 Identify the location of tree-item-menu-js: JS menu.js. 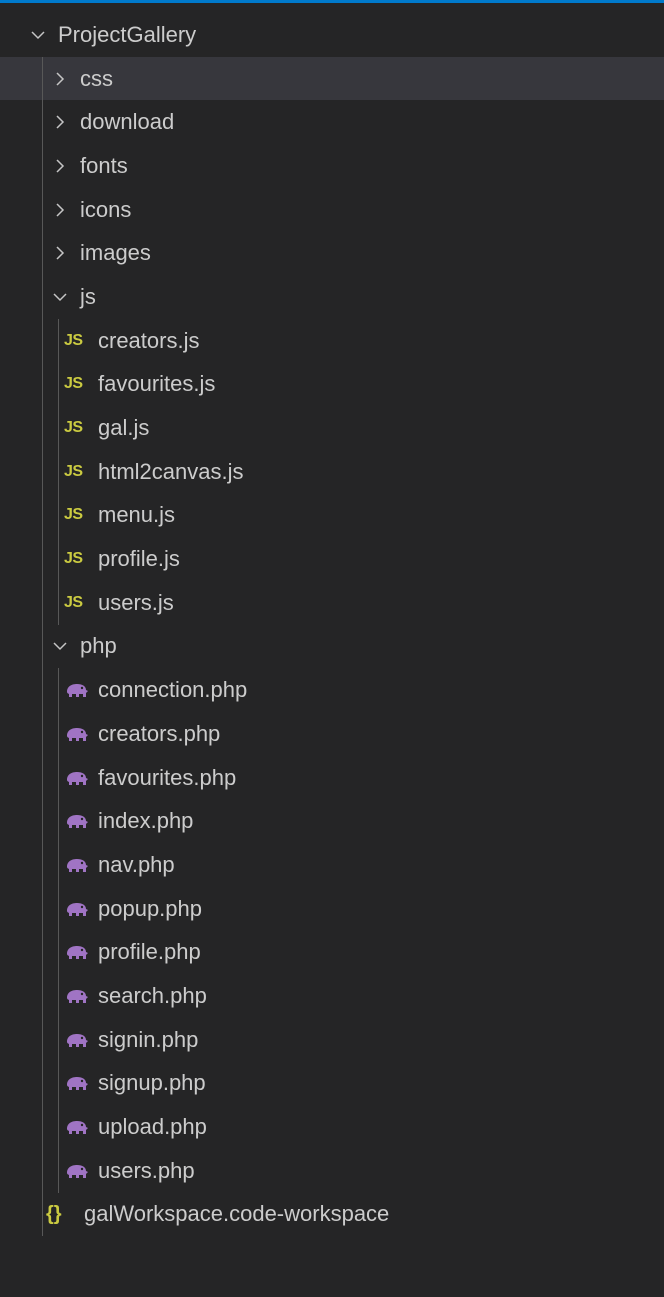
(332, 515).